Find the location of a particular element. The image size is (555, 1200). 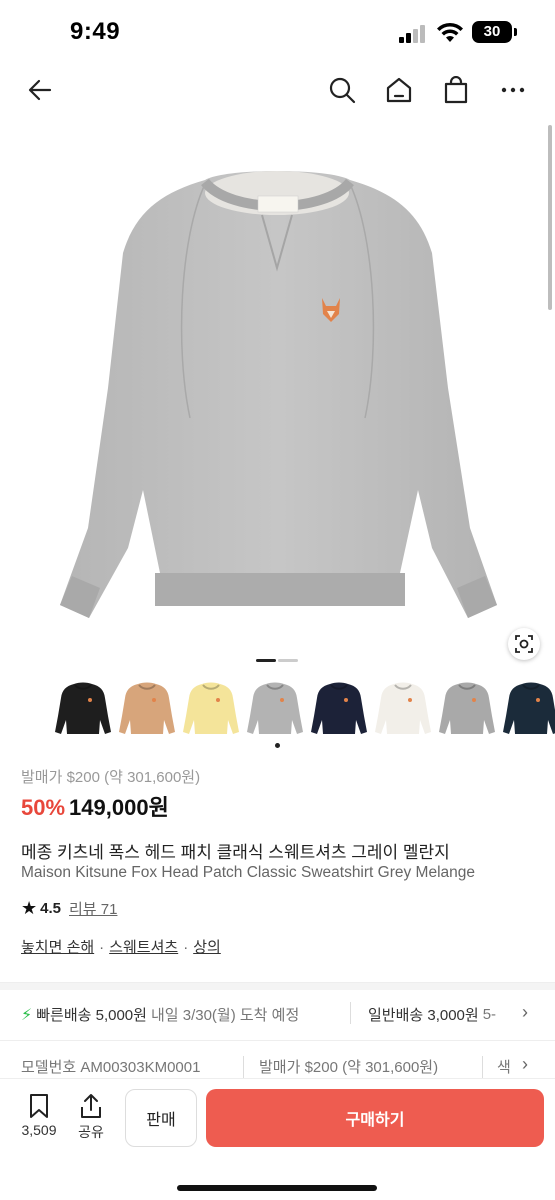

spec-release-price: 발매가 $200 (약 301,600원) is located at coordinates (349, 1067).